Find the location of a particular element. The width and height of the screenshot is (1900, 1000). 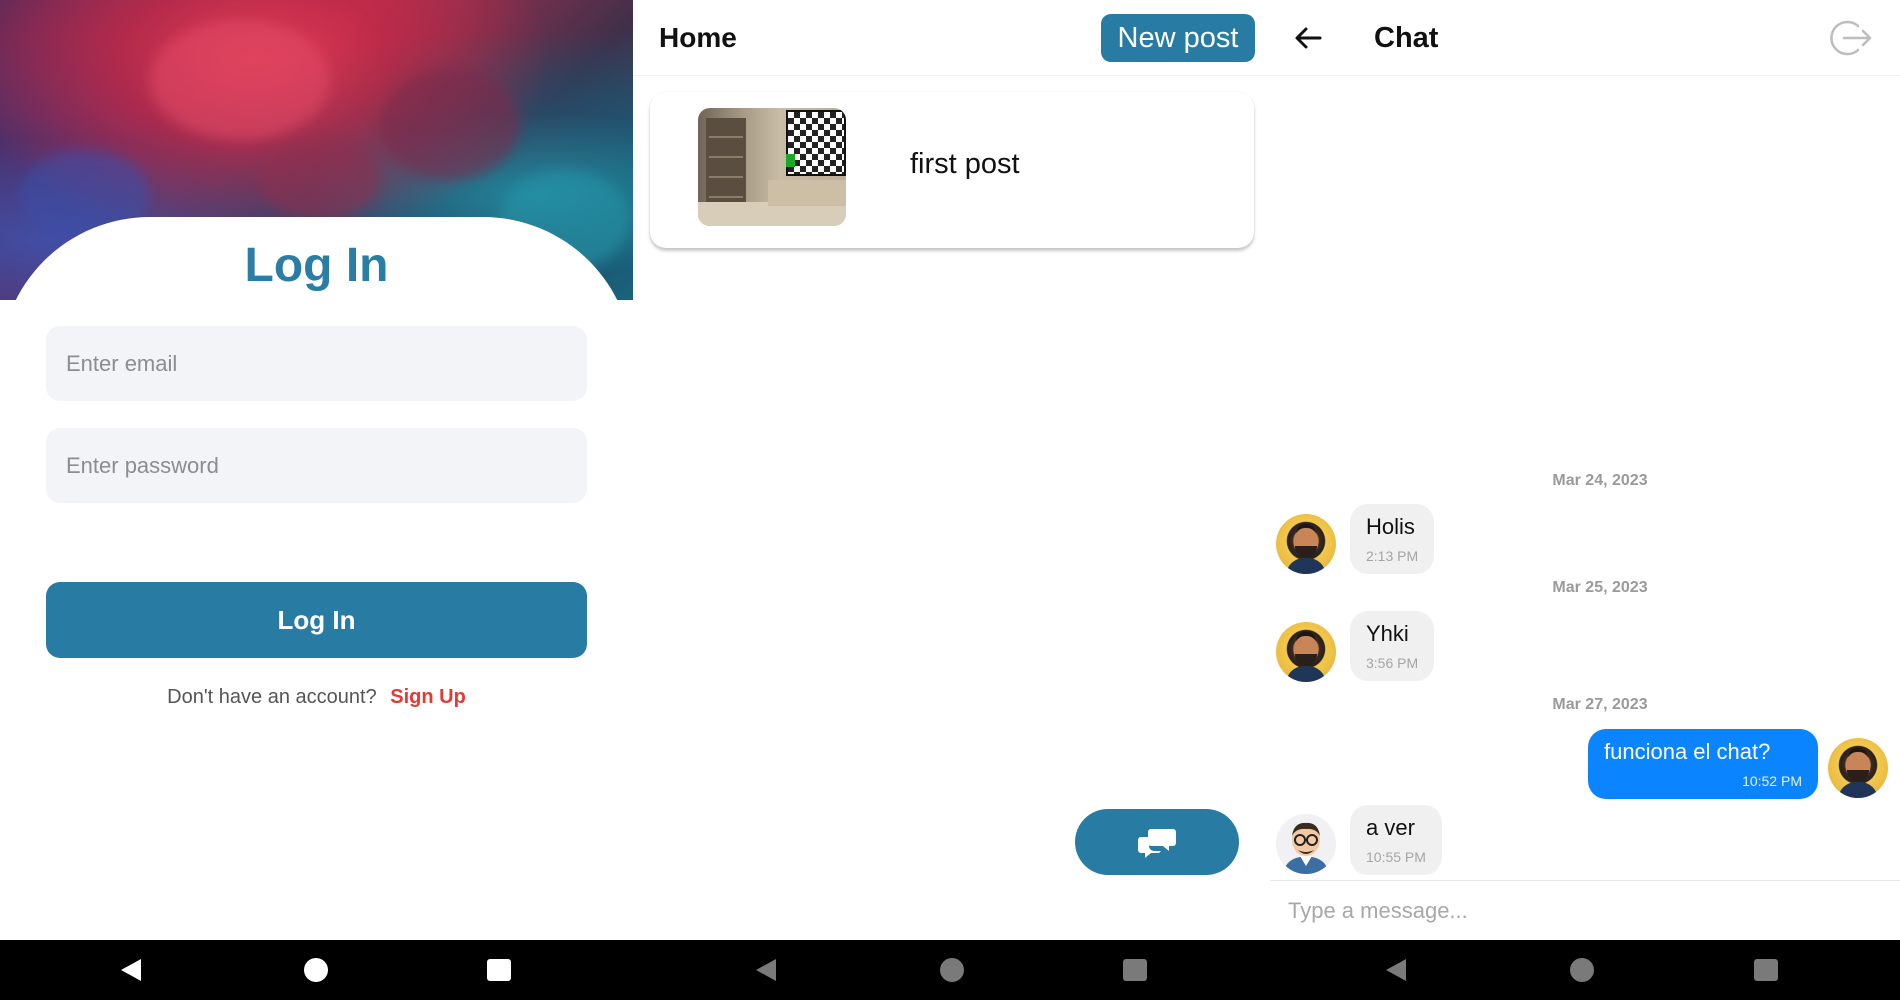

message-text: Yhki is located at coordinates (1387, 633).